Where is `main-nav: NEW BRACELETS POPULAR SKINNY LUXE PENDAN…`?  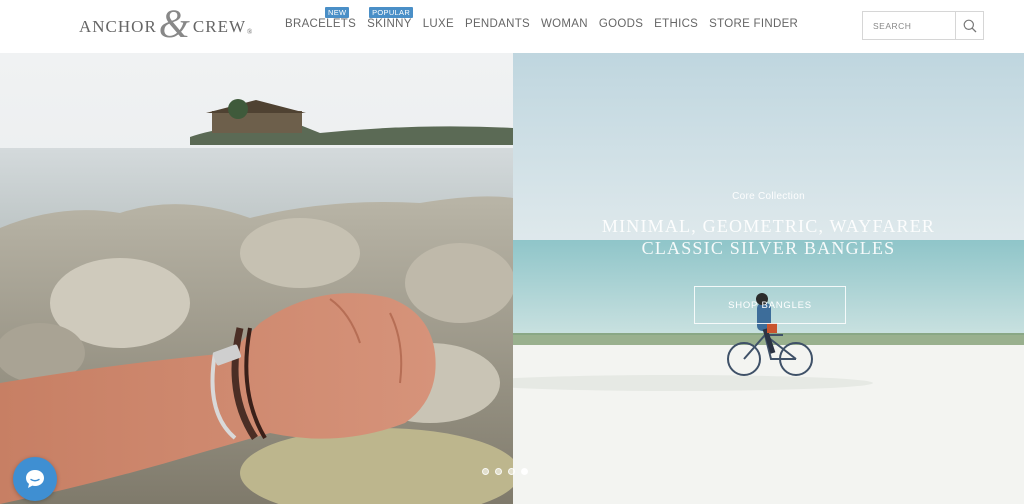
main-nav: NEW BRACELETS POPULAR SKINNY LUXE PENDAN… is located at coordinates (547, 18).